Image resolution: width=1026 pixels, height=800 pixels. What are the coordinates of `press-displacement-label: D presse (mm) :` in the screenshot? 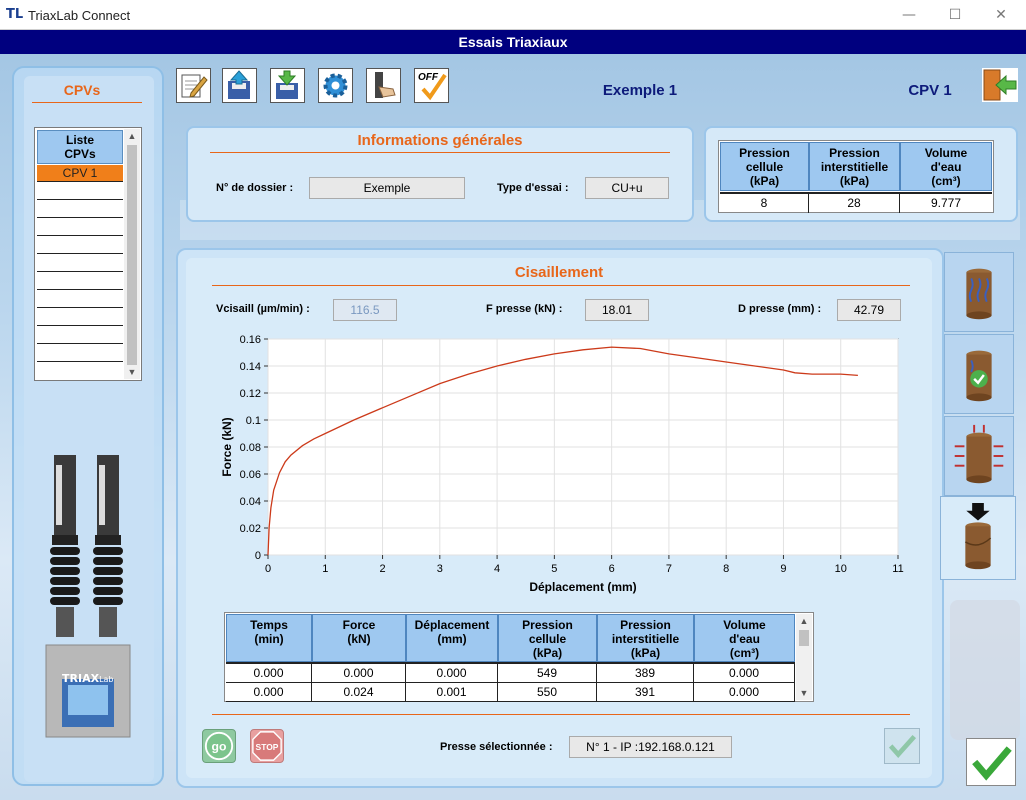 It's located at (780, 309).